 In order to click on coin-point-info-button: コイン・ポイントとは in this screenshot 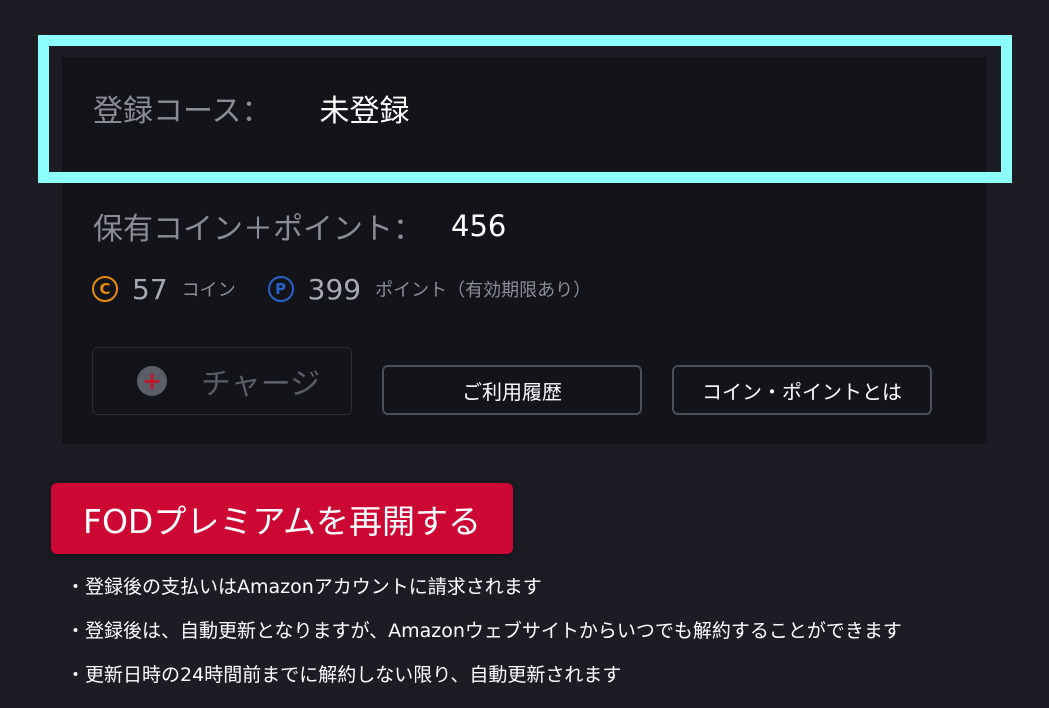, I will do `click(802, 390)`.